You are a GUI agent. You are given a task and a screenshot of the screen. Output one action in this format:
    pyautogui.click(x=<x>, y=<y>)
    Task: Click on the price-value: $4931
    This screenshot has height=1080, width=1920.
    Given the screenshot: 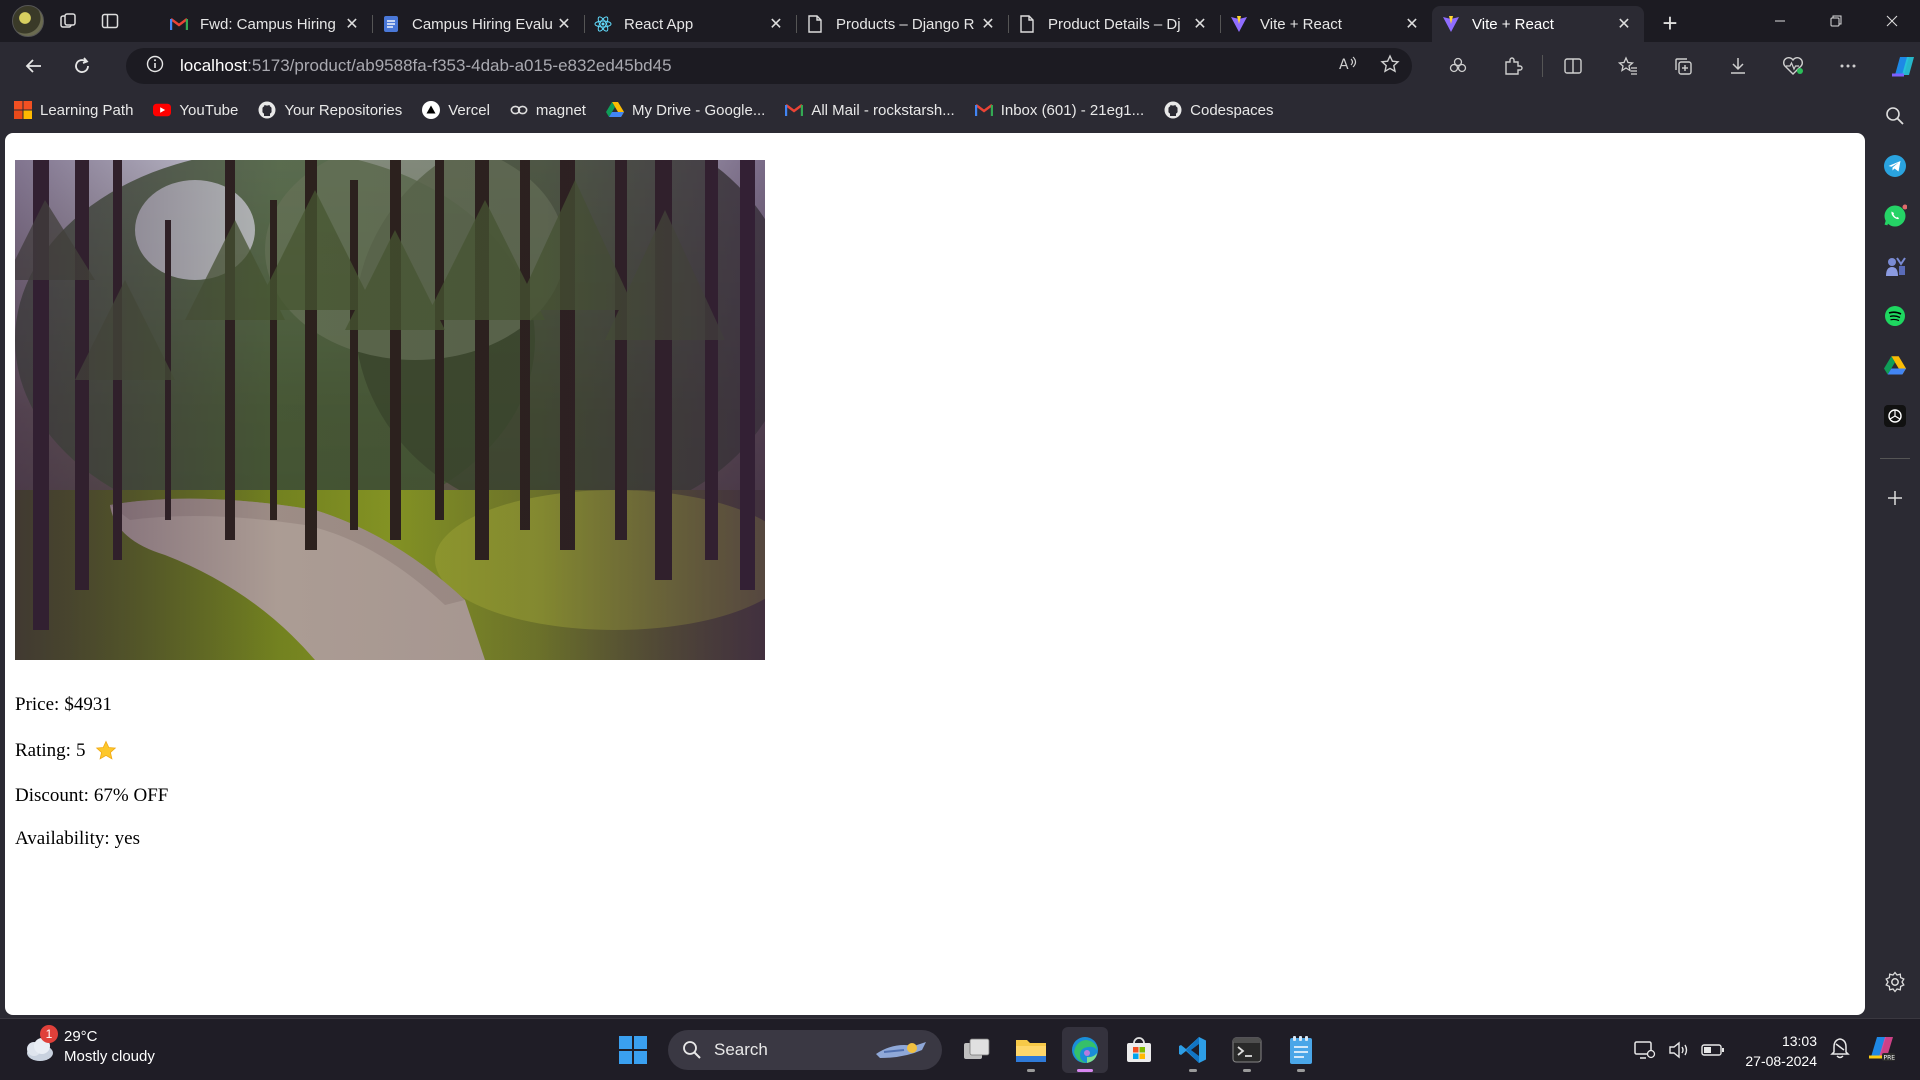 What is the action you would take?
    pyautogui.click(x=88, y=704)
    